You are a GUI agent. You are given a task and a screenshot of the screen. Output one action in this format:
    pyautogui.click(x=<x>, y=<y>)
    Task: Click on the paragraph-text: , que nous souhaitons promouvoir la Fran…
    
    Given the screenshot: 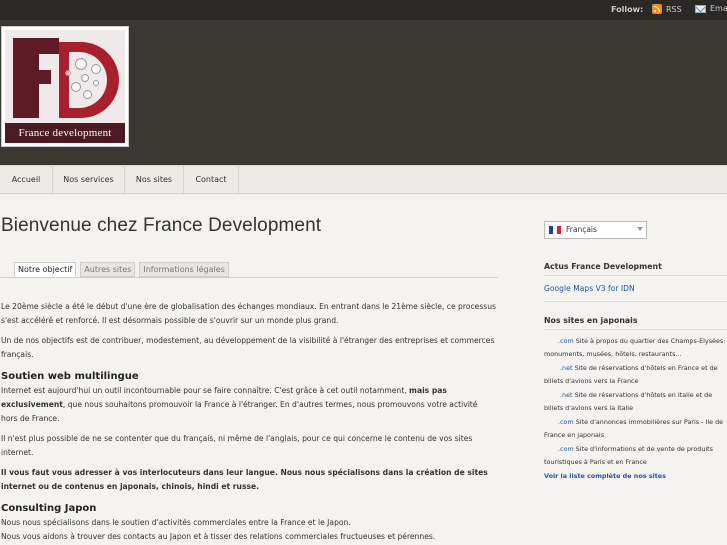 What is the action you would take?
    pyautogui.click(x=239, y=411)
    